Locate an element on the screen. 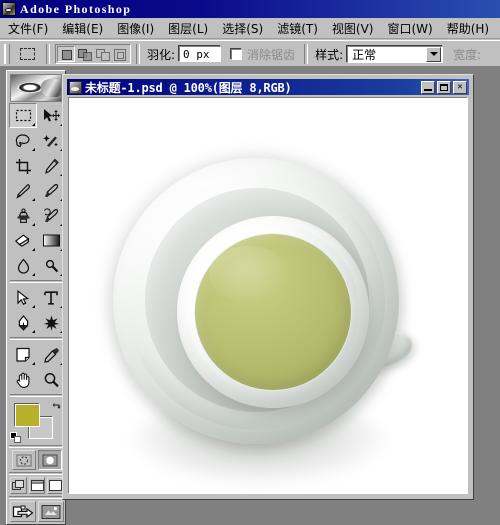 Image resolution: width=500 pixels, height=525 pixels. full-screen-with-menubar-button is located at coordinates (37, 485).